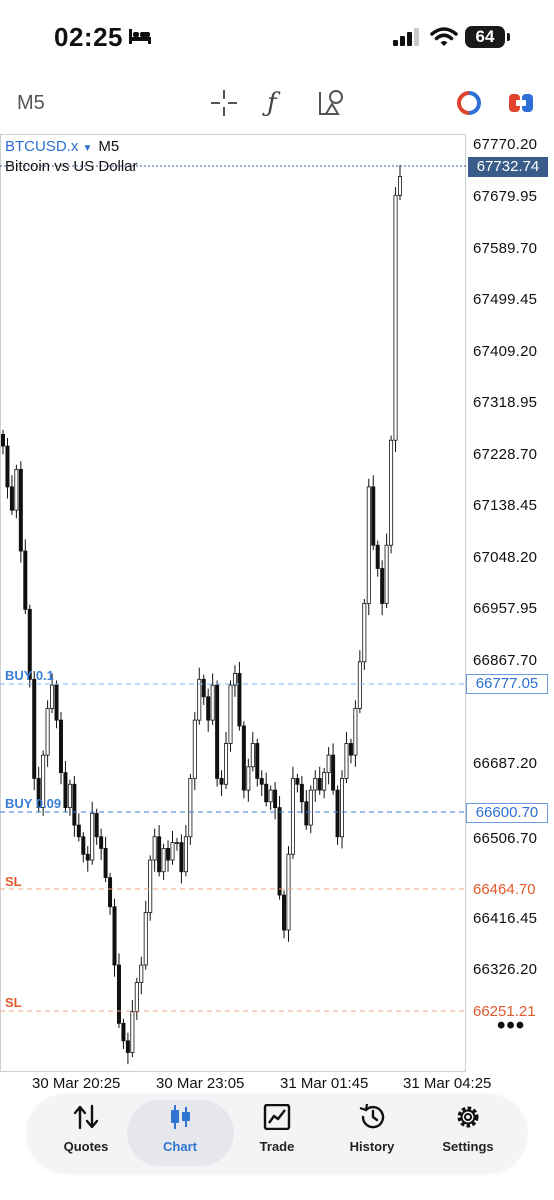 Image resolution: width=554 pixels, height=1200 pixels. Describe the element at coordinates (109, 146) in the screenshot. I see `symbol-timeframe: M5` at that location.